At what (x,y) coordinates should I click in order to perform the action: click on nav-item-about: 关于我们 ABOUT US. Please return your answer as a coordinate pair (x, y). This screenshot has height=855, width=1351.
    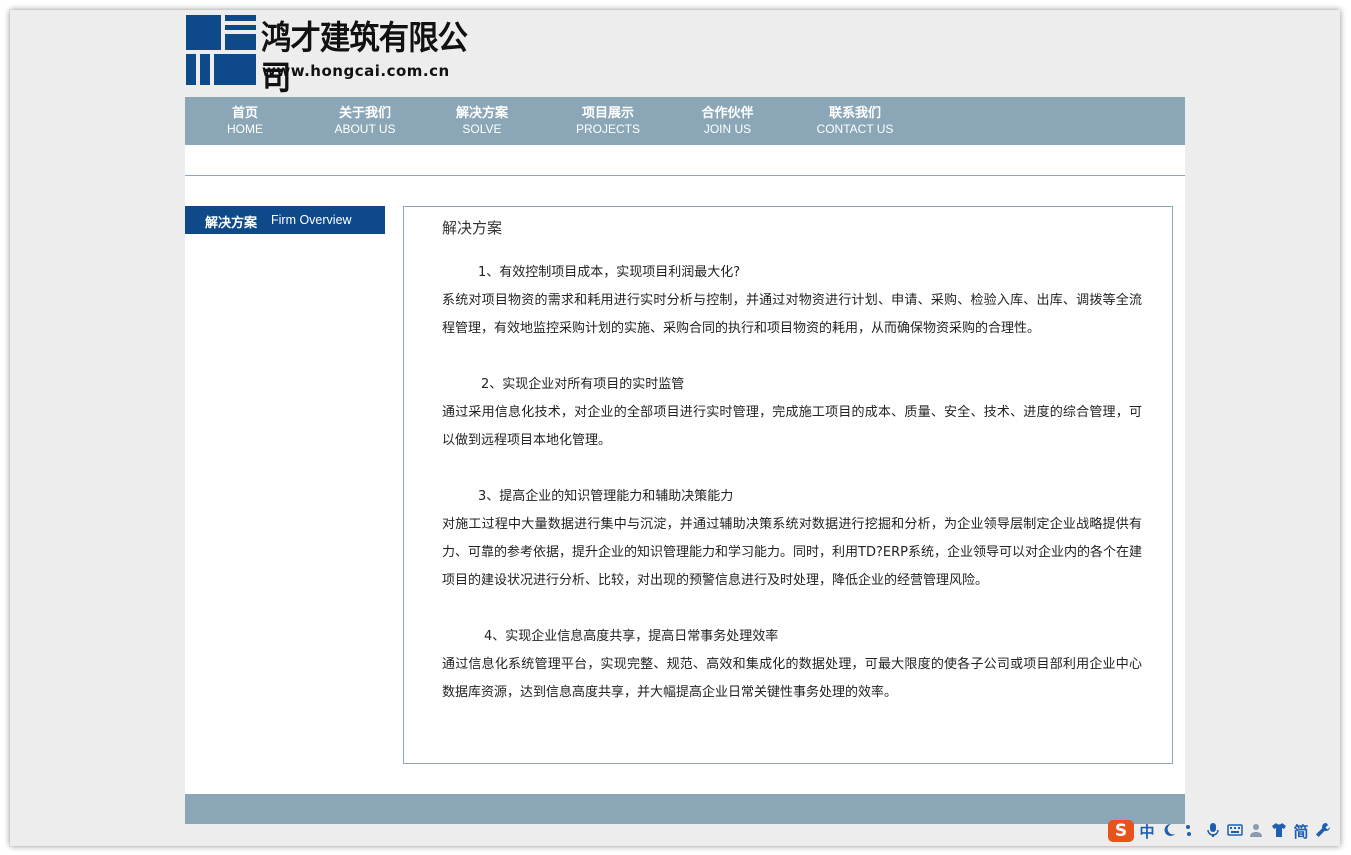
    Looking at the image, I should click on (365, 121).